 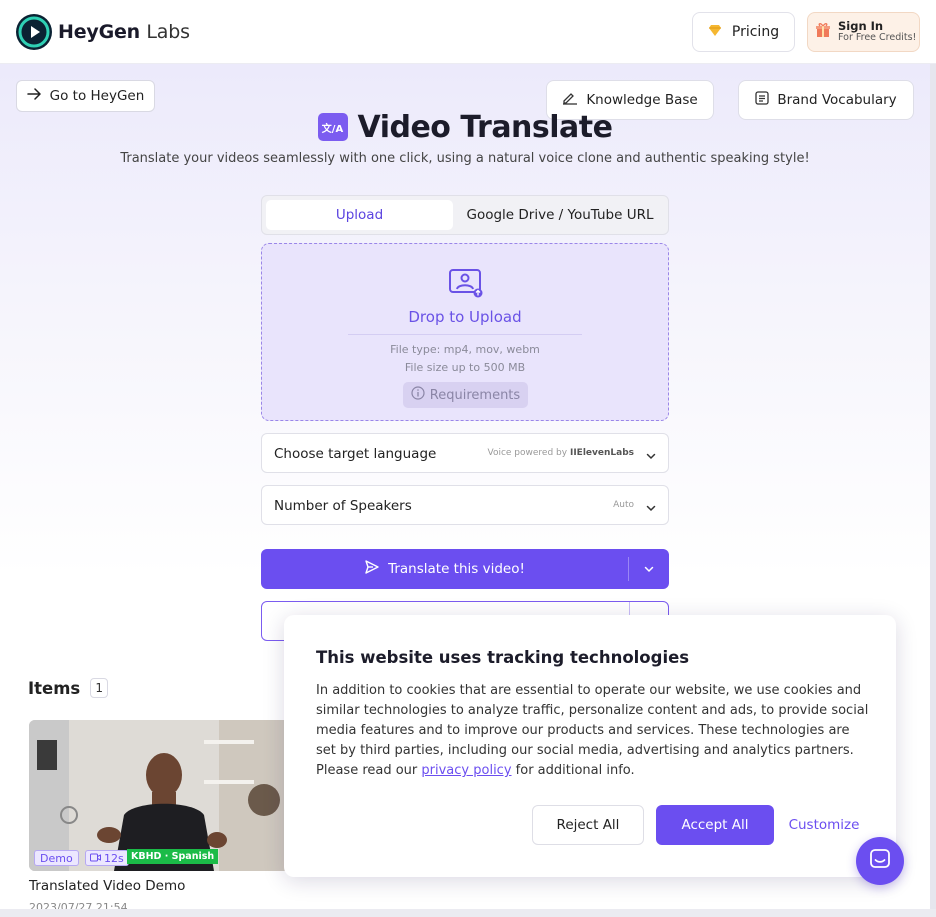 I want to click on dropzone-divider, so click(x=465, y=334).